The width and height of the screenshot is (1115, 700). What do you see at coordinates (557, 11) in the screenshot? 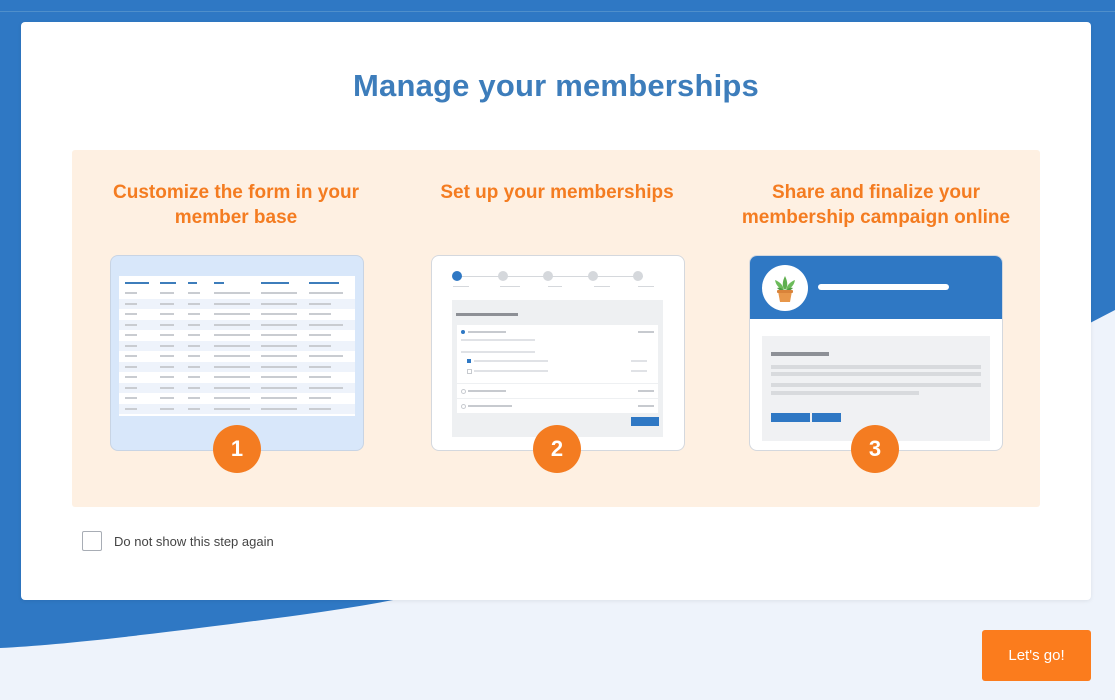
I see `top-border` at bounding box center [557, 11].